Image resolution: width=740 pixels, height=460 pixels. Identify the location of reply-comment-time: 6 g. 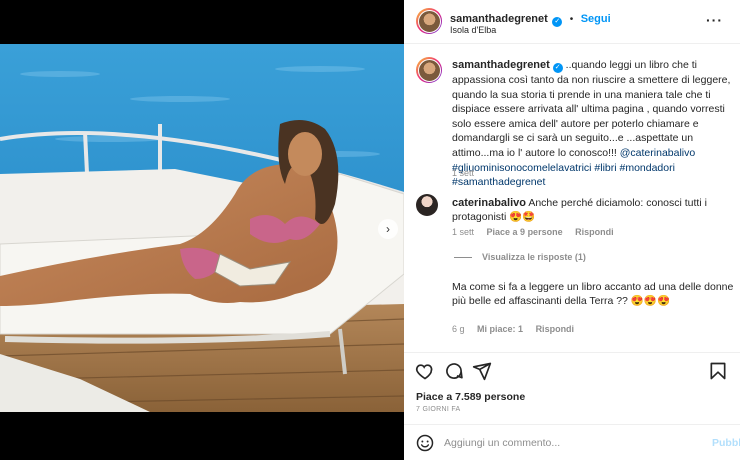
(458, 329).